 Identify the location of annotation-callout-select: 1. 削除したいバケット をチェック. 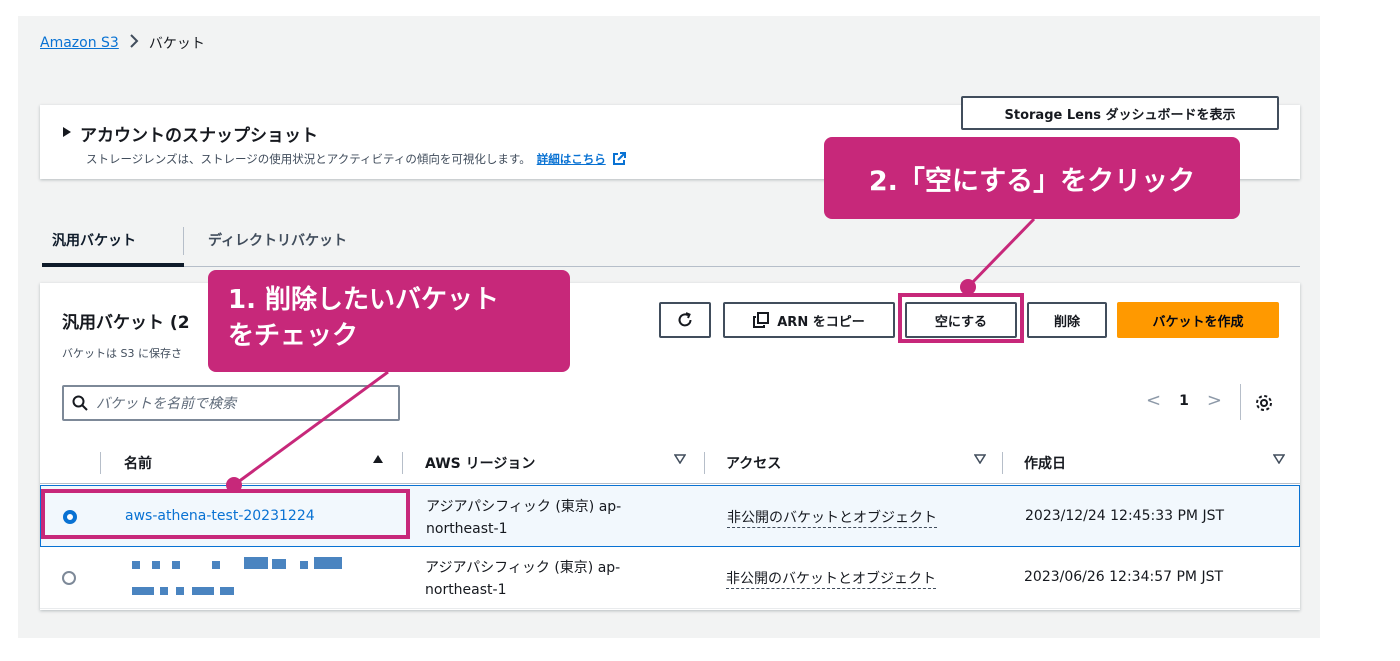
(389, 321).